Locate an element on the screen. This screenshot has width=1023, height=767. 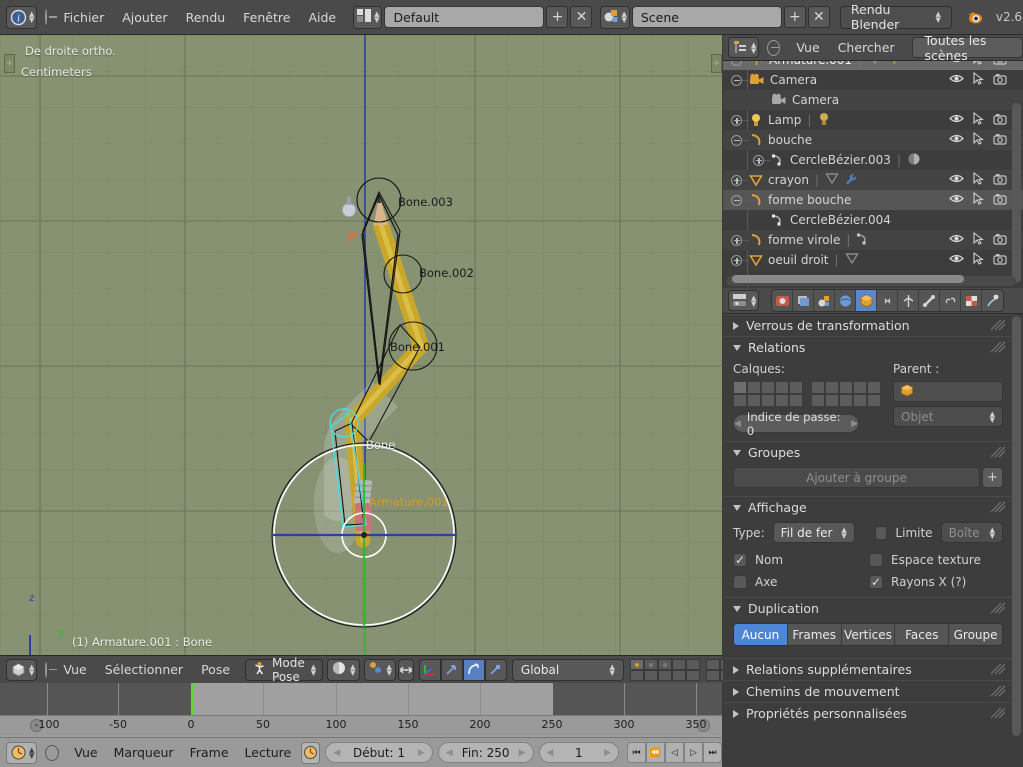
collapse-timeline-menus-button is located at coordinates (52, 752).